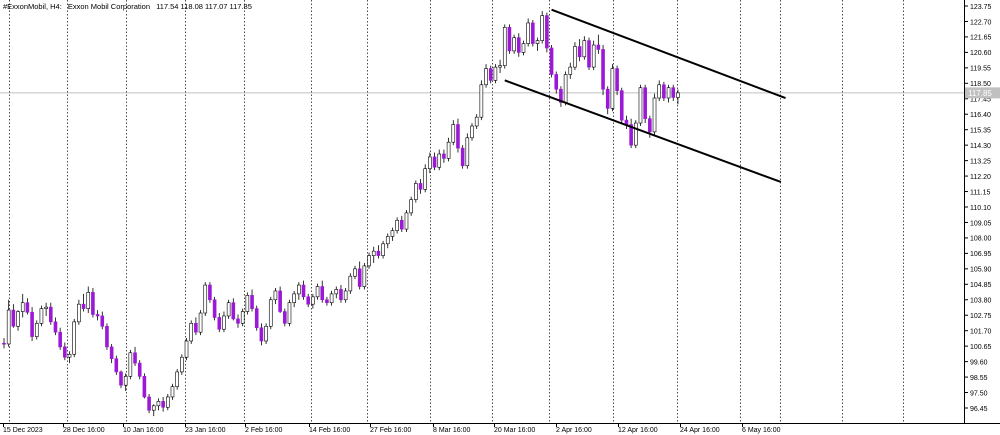 This screenshot has height=435, width=1000. I want to click on x-tick-label: 14 Feb 16:00, so click(329, 430).